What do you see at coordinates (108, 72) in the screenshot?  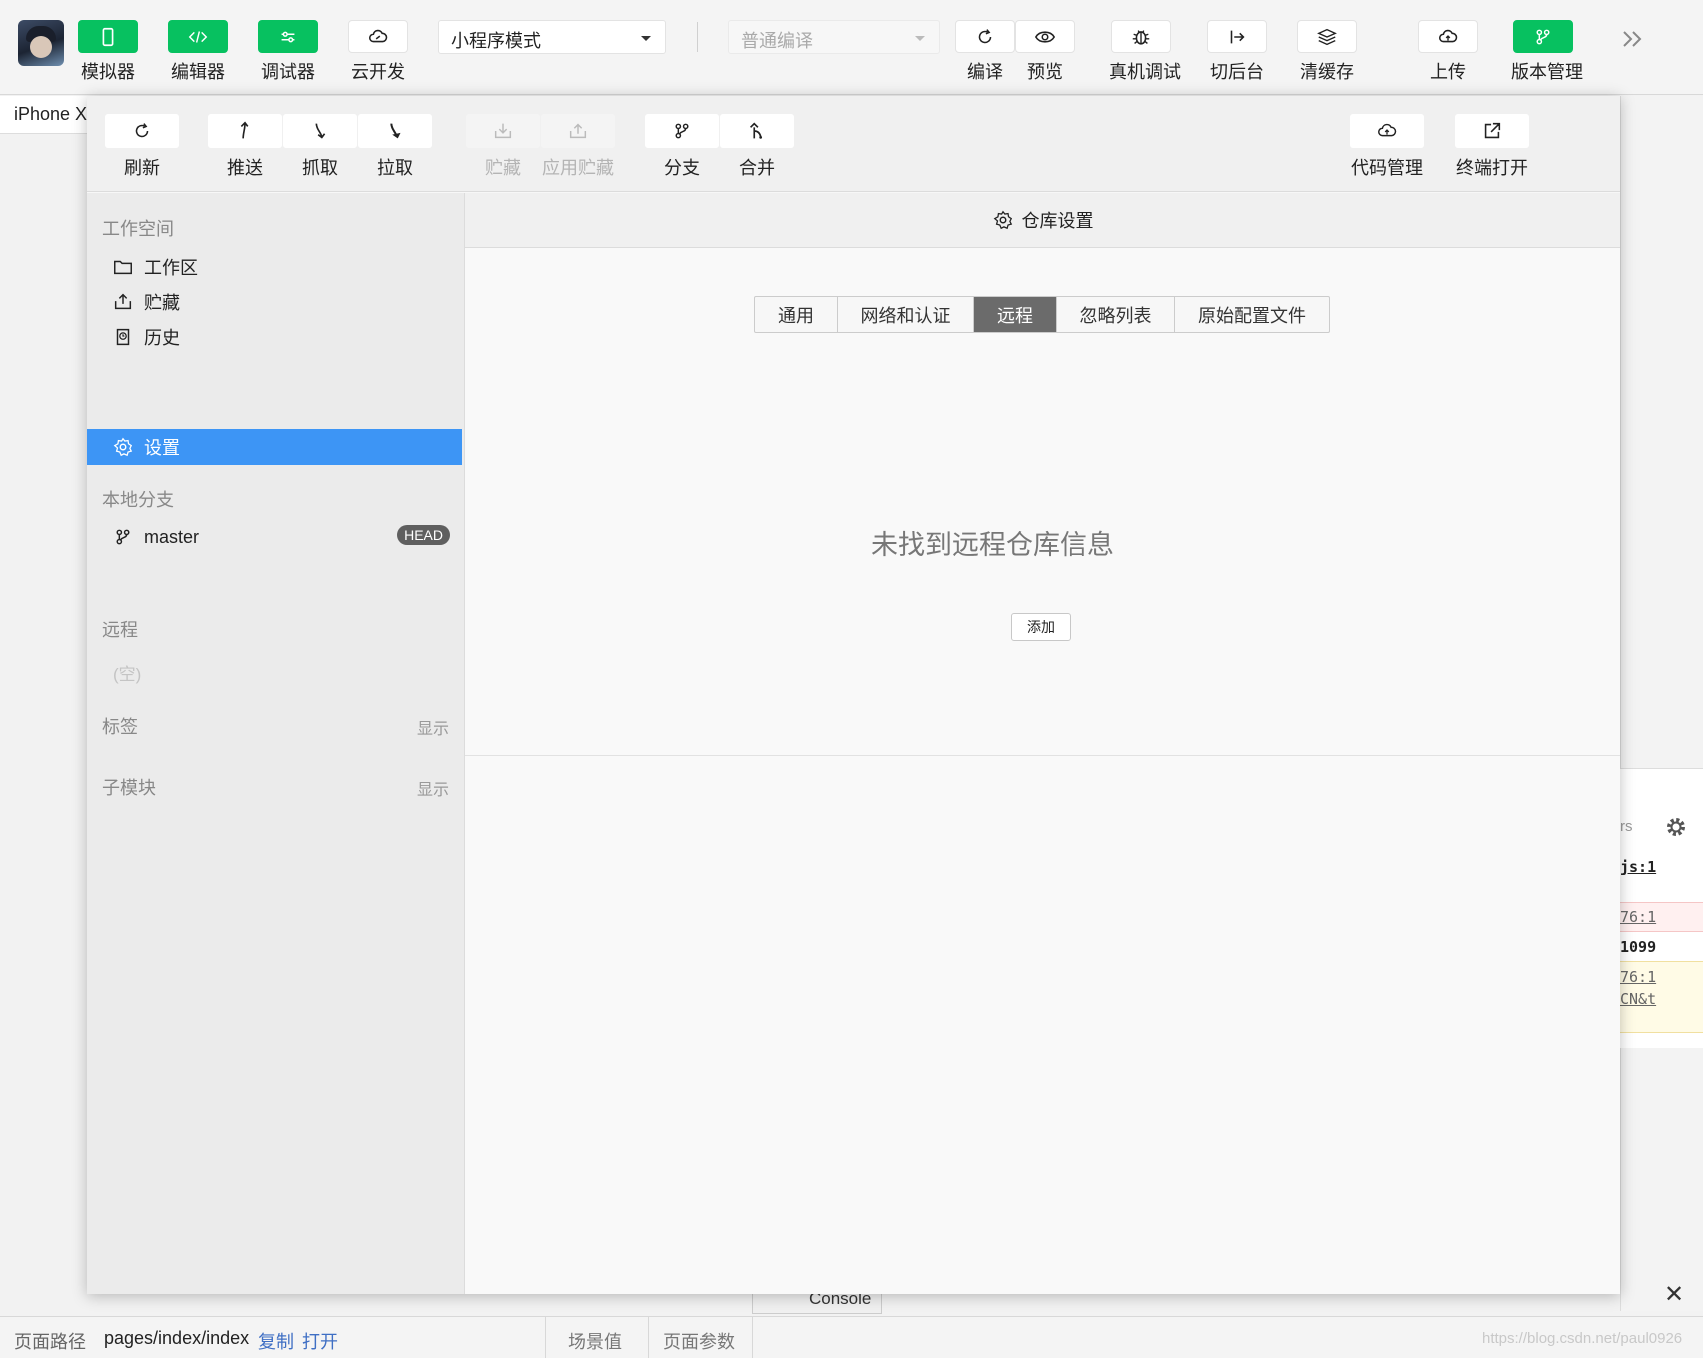 I see `simulator-label: 模拟器` at bounding box center [108, 72].